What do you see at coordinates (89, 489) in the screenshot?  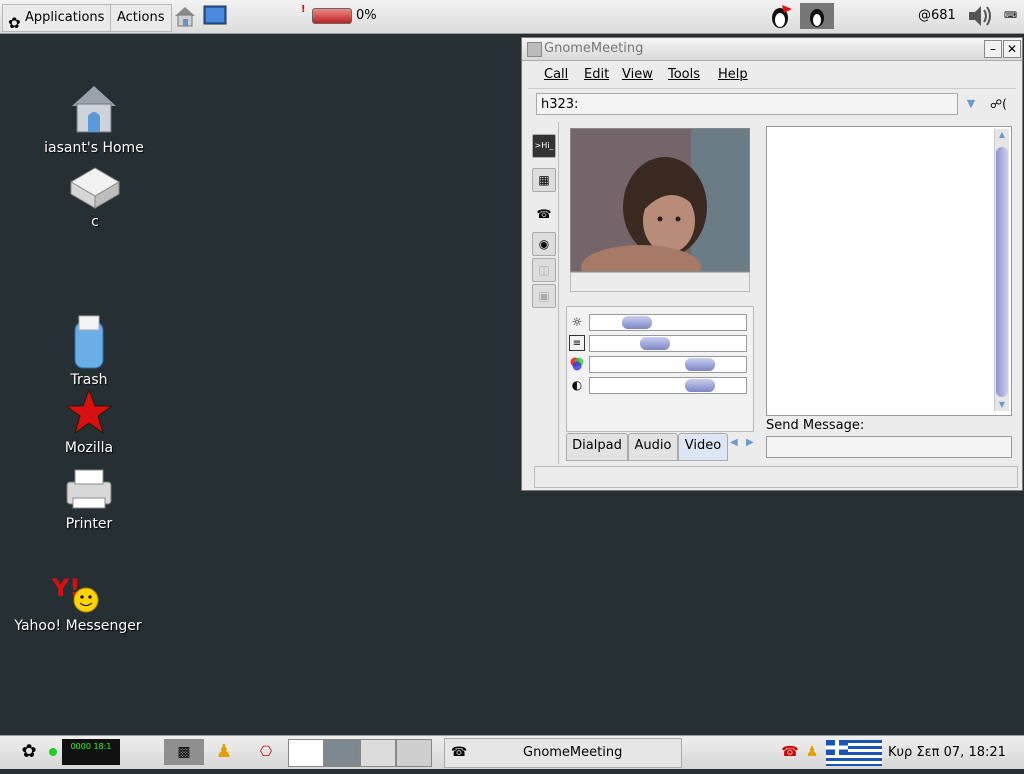 I see `printer-icon` at bounding box center [89, 489].